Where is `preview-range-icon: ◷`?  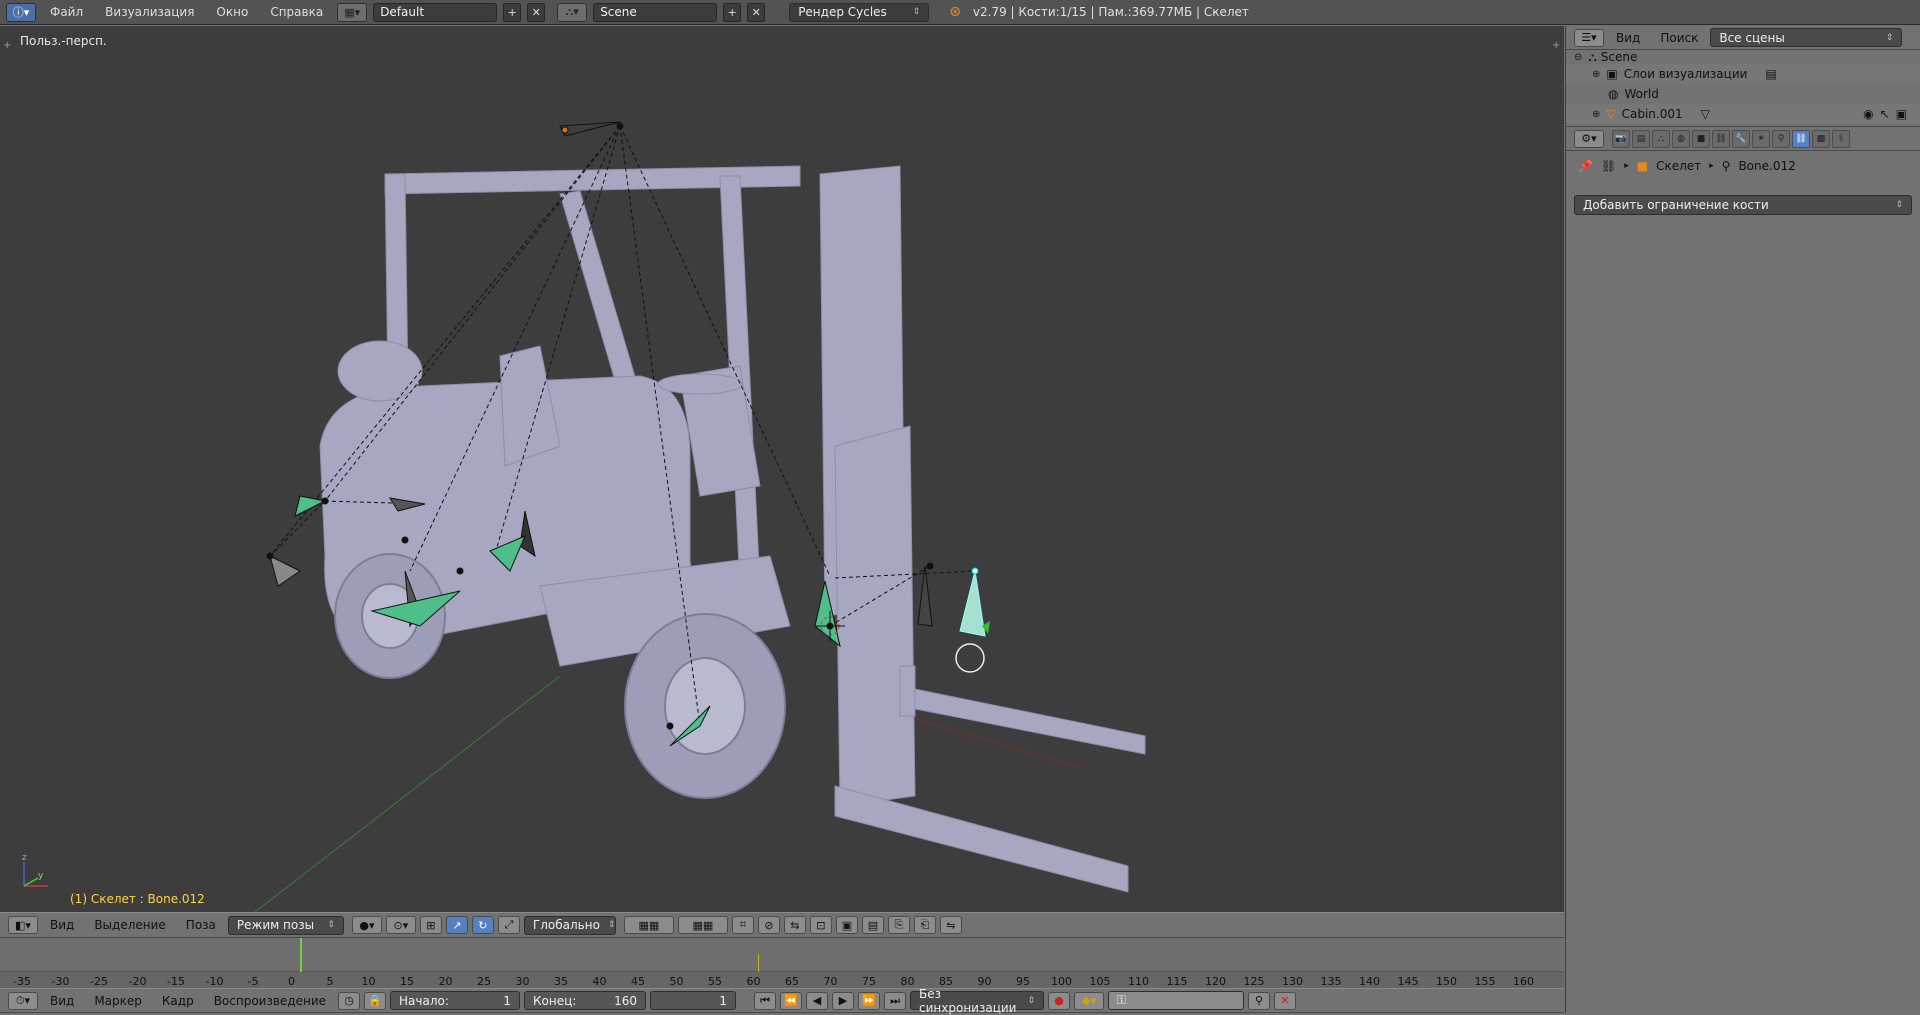
preview-range-icon: ◷ is located at coordinates (349, 1000).